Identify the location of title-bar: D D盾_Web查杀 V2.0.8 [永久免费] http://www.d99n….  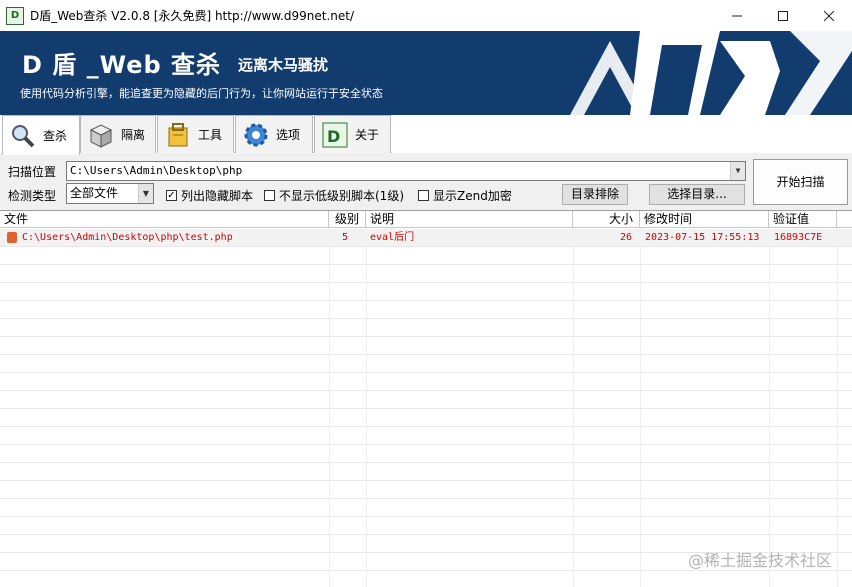
(426, 15).